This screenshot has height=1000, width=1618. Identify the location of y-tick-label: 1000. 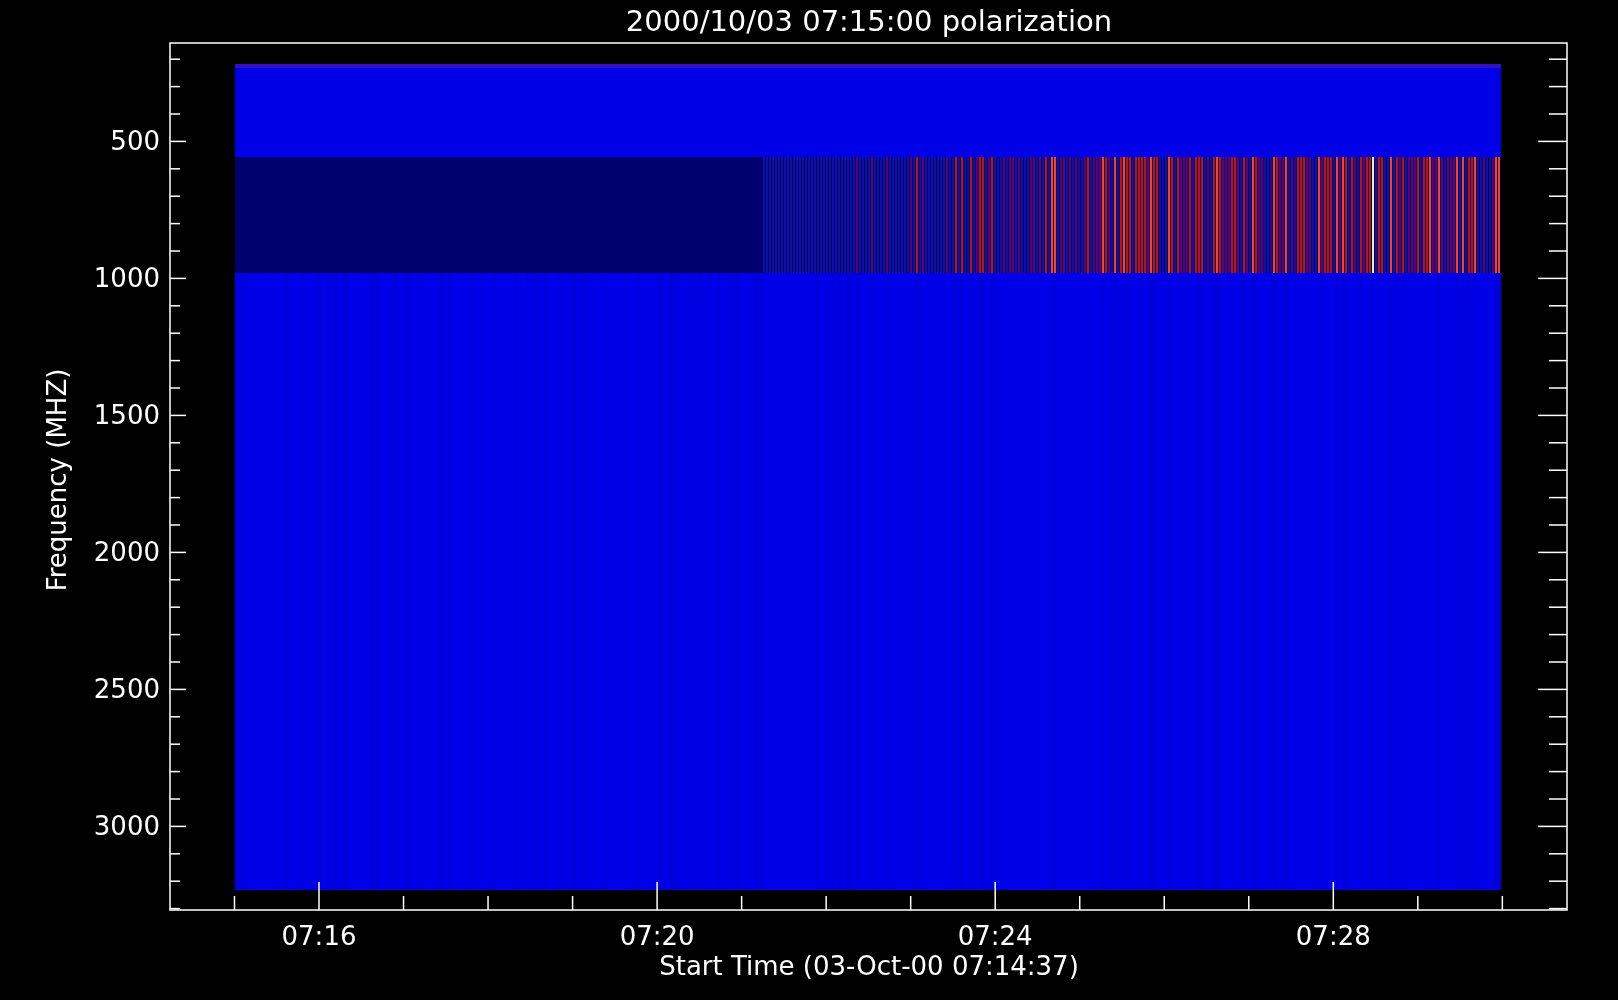
(126, 278).